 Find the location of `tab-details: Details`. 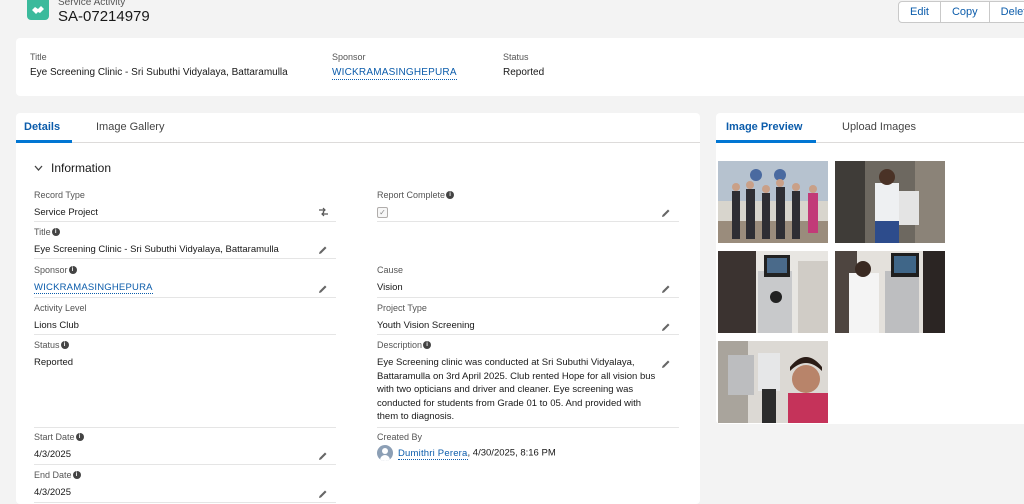

tab-details: Details is located at coordinates (42, 127).